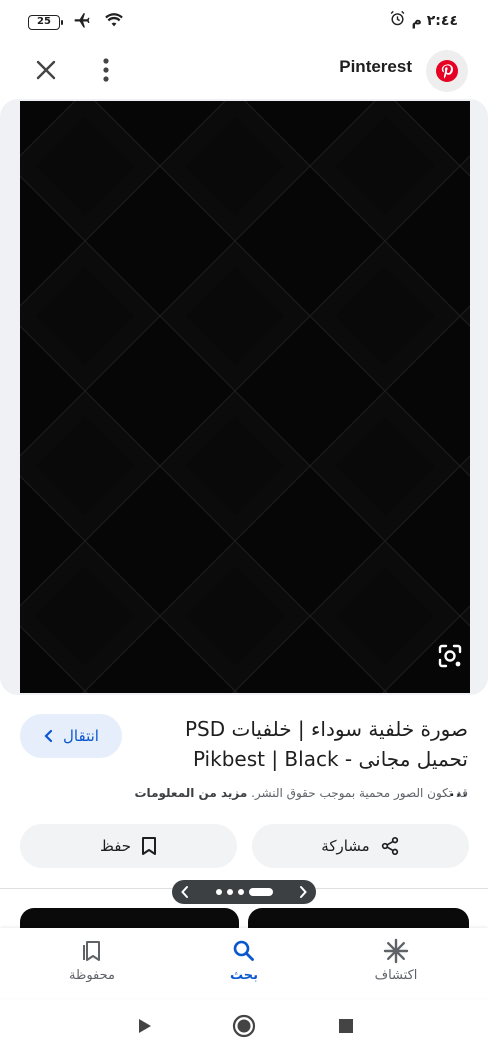  I want to click on back-triangle-icon, so click(145, 1026).